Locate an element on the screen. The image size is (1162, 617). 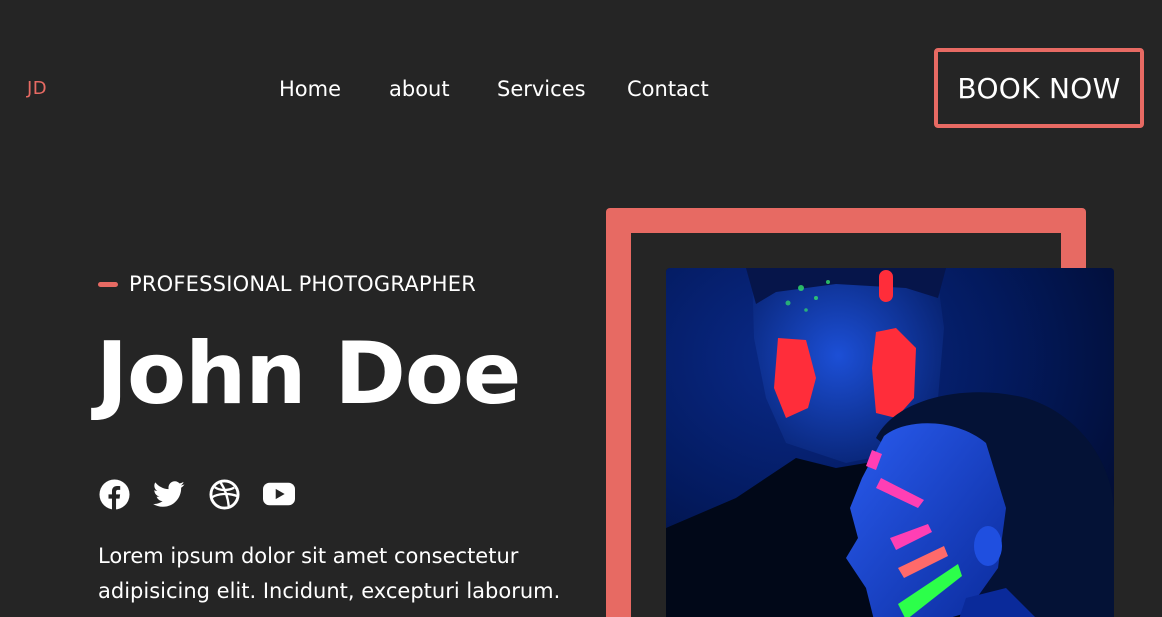
social-links is located at coordinates (208, 494).